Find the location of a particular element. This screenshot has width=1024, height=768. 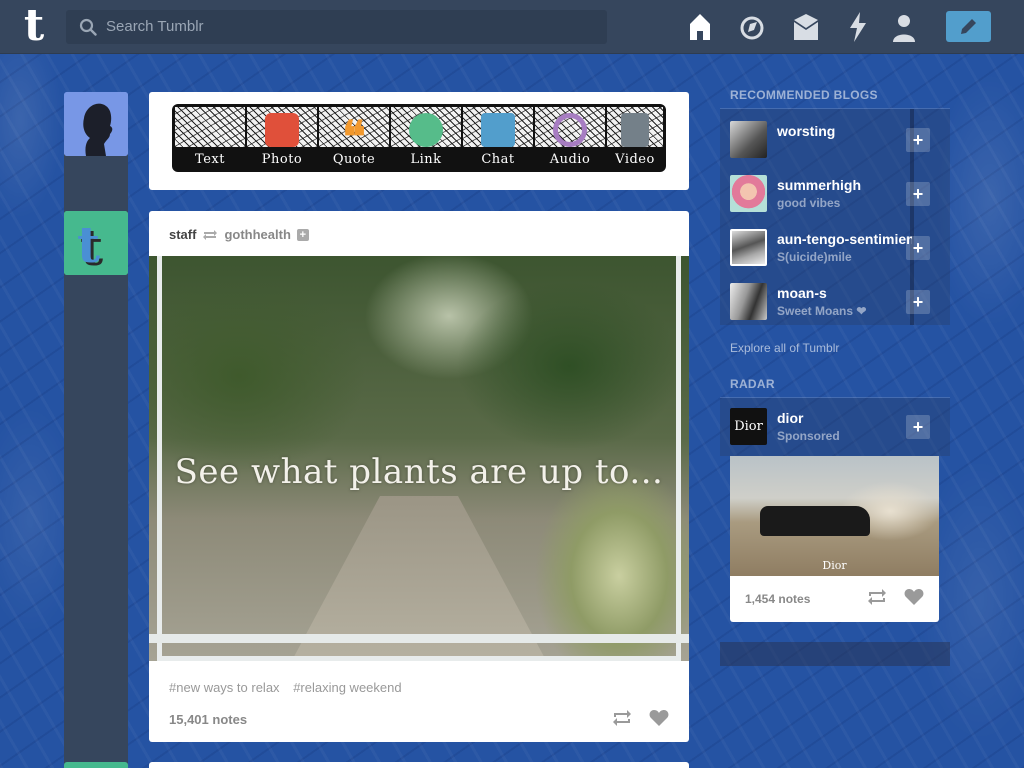

recommended-blog: summerhigh good vibes + is located at coordinates (835, 202).